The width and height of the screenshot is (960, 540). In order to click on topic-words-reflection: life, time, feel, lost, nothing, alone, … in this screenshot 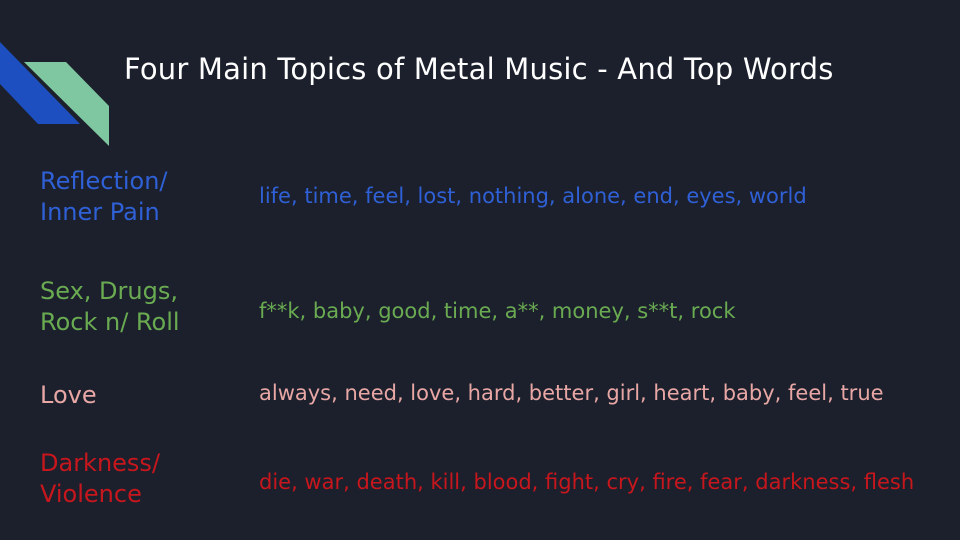, I will do `click(533, 196)`.